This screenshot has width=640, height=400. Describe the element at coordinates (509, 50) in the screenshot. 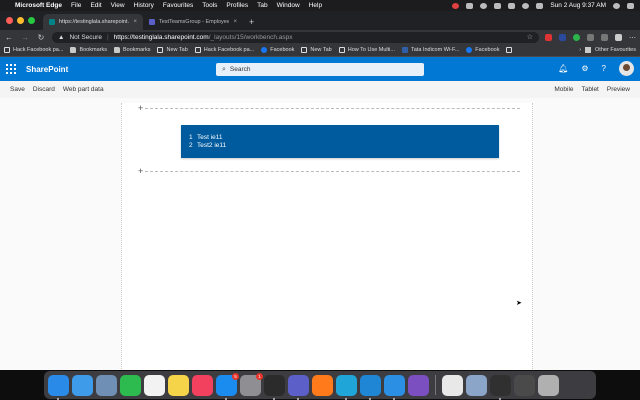

I see `bookmark-item` at that location.